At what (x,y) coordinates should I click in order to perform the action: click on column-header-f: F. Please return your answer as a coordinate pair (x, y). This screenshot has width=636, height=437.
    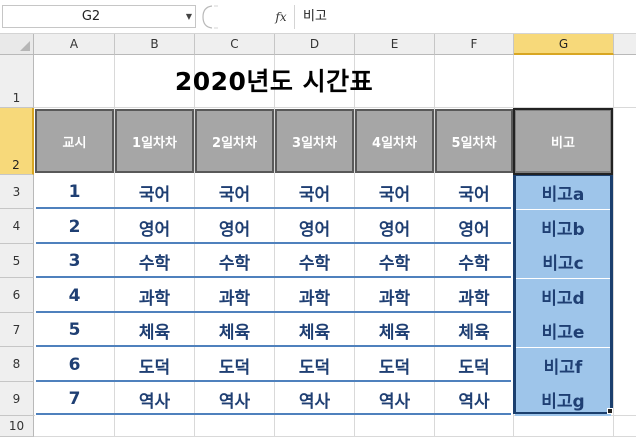
    Looking at the image, I should click on (474, 44).